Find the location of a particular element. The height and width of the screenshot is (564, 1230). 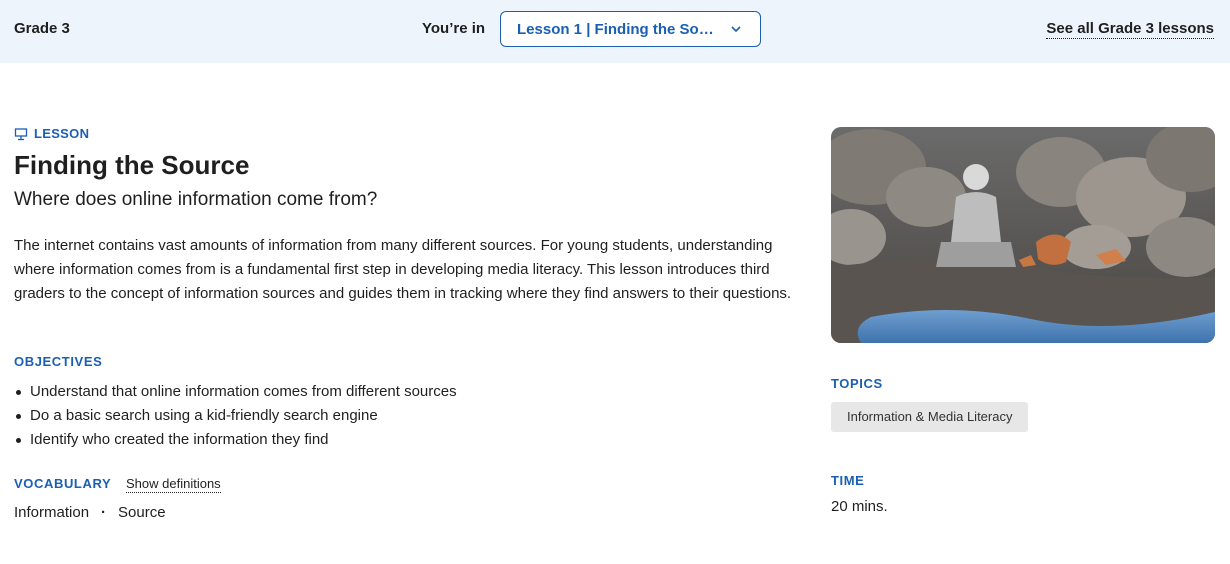

lesson-kicker: LESSON is located at coordinates (51, 133).